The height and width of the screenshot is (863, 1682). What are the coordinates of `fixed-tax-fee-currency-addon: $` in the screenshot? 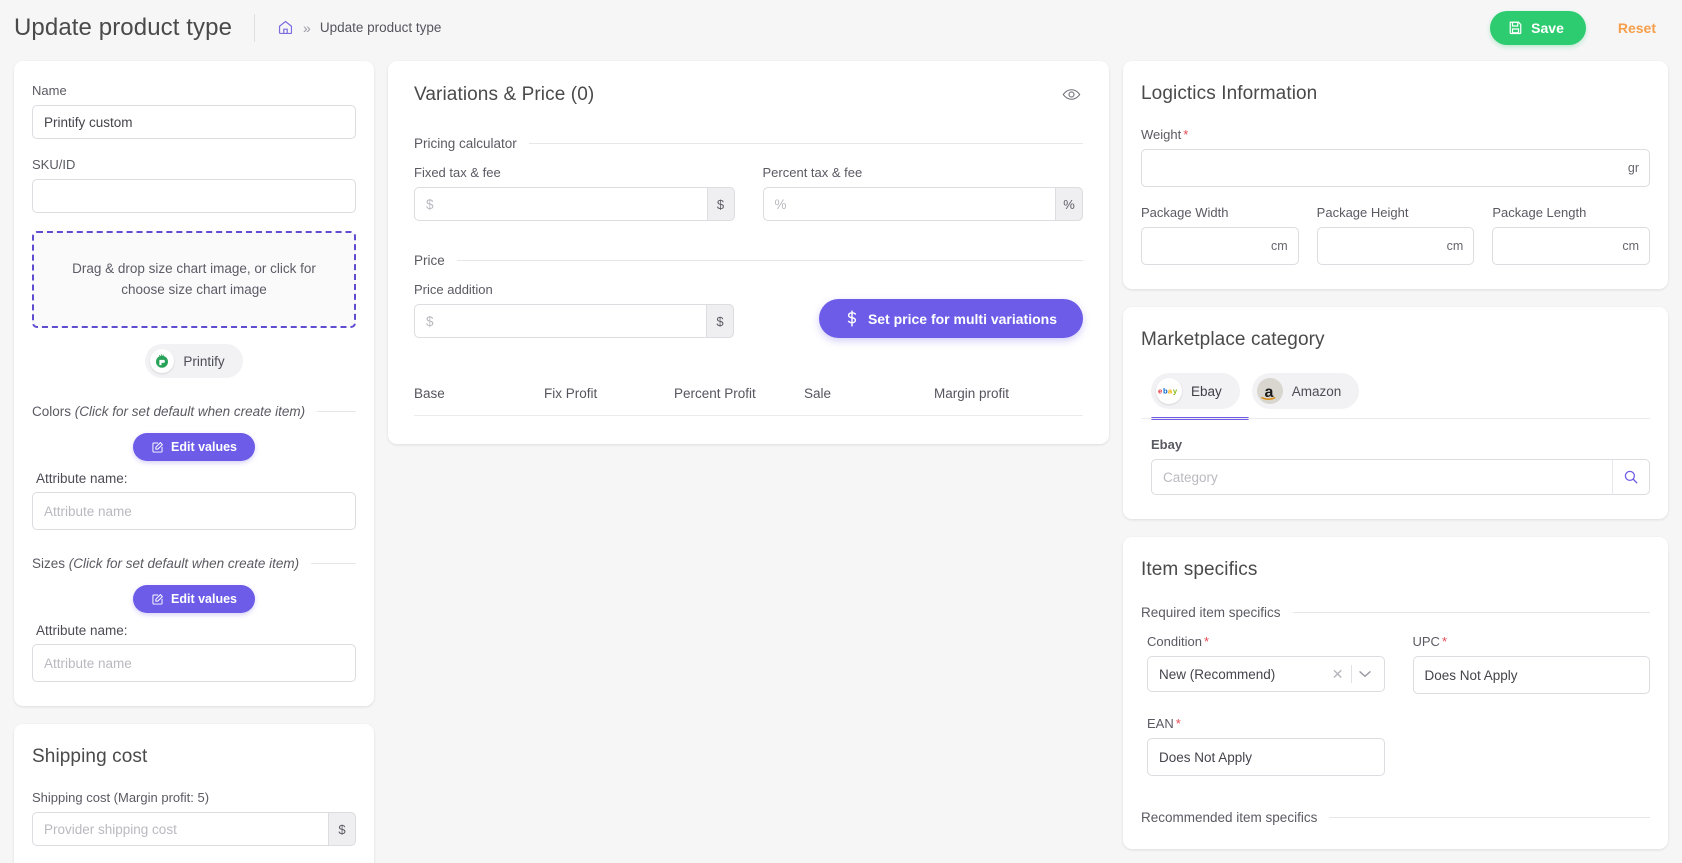 It's located at (720, 204).